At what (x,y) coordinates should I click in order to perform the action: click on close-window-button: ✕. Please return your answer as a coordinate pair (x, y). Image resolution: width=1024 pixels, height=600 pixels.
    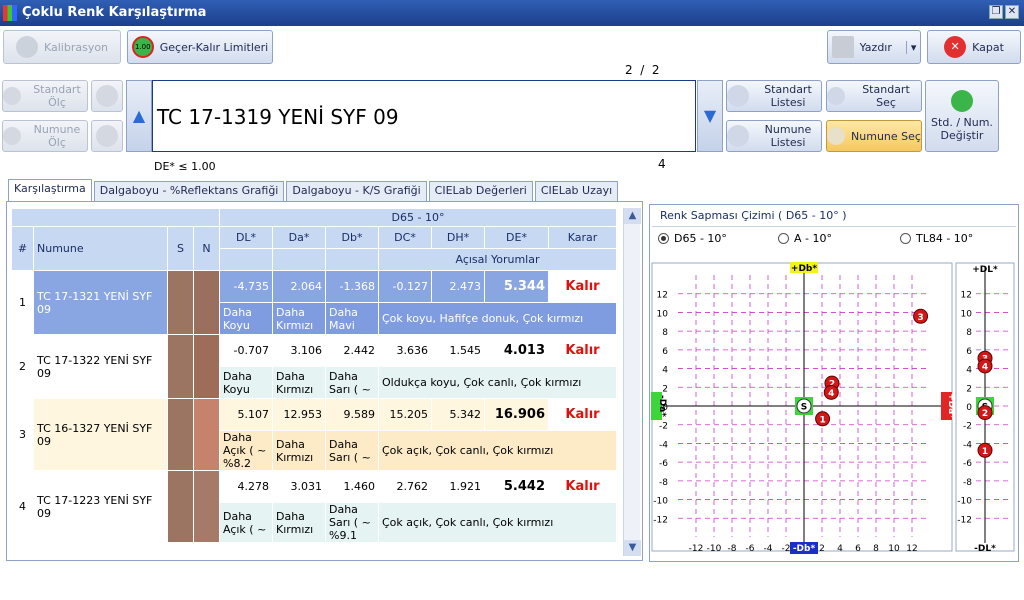
    Looking at the image, I should click on (1012, 12).